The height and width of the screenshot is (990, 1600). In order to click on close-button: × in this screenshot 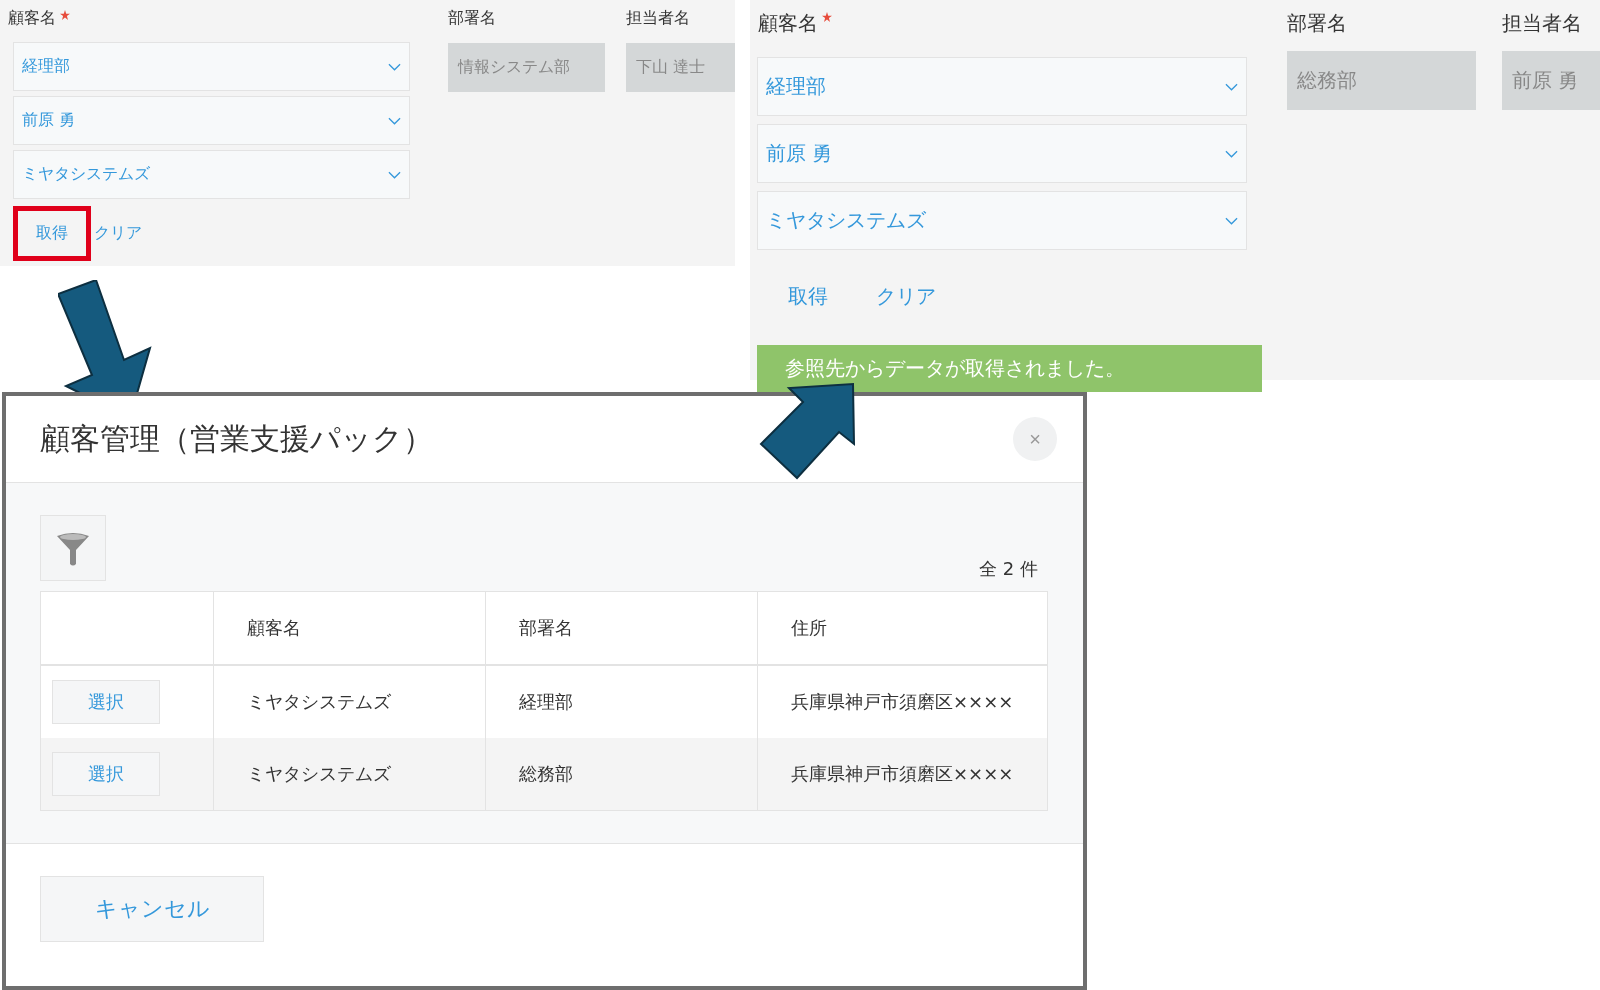, I will do `click(1035, 439)`.